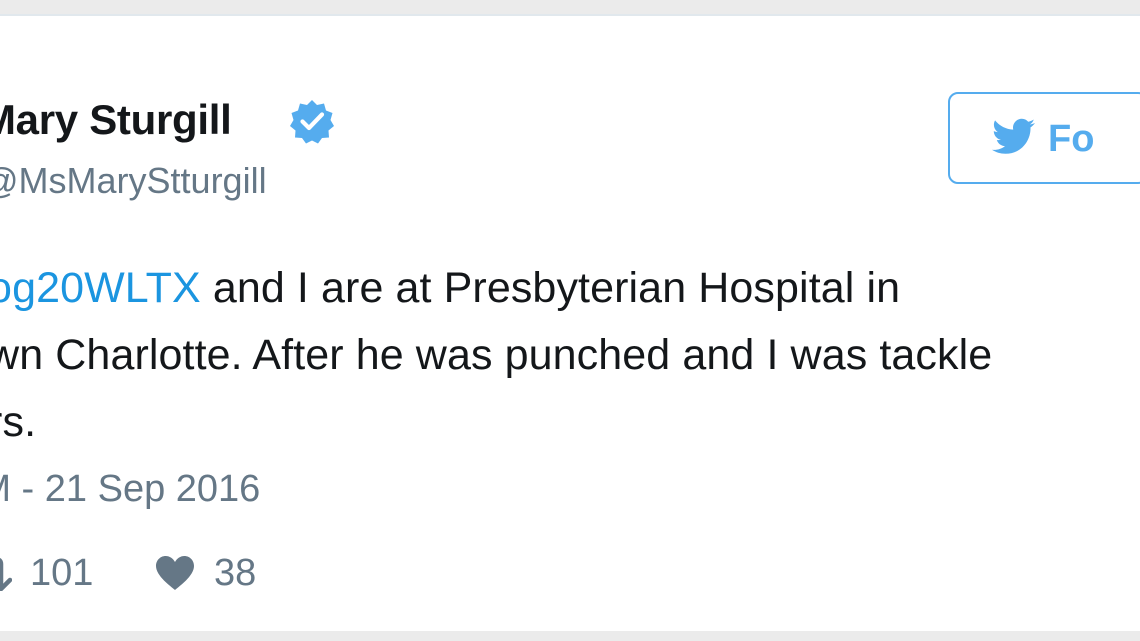 This screenshot has height=641, width=1140. What do you see at coordinates (133, 181) in the screenshot?
I see `author-handle: @MsMaryStturgill` at bounding box center [133, 181].